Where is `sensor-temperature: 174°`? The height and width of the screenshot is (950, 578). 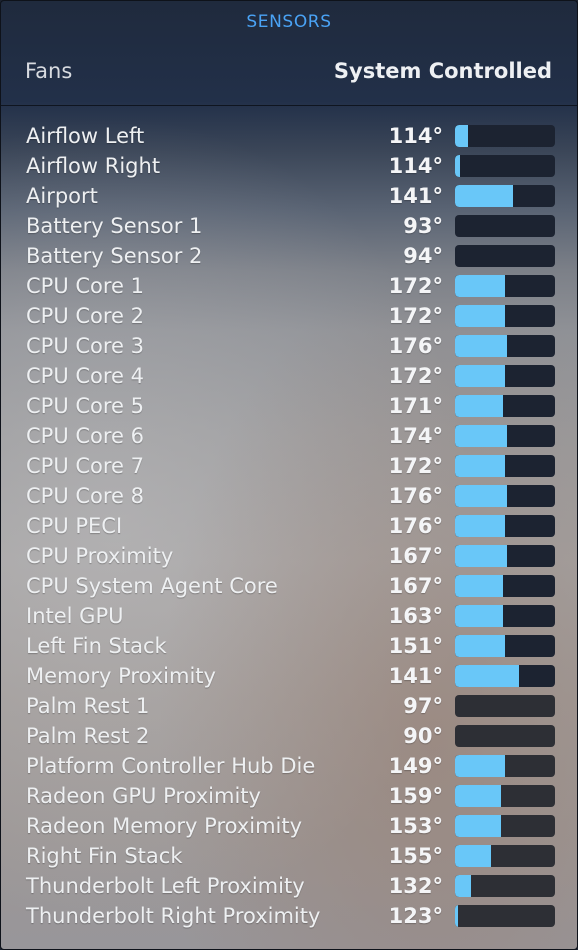
sensor-temperature: 174° is located at coordinates (415, 436).